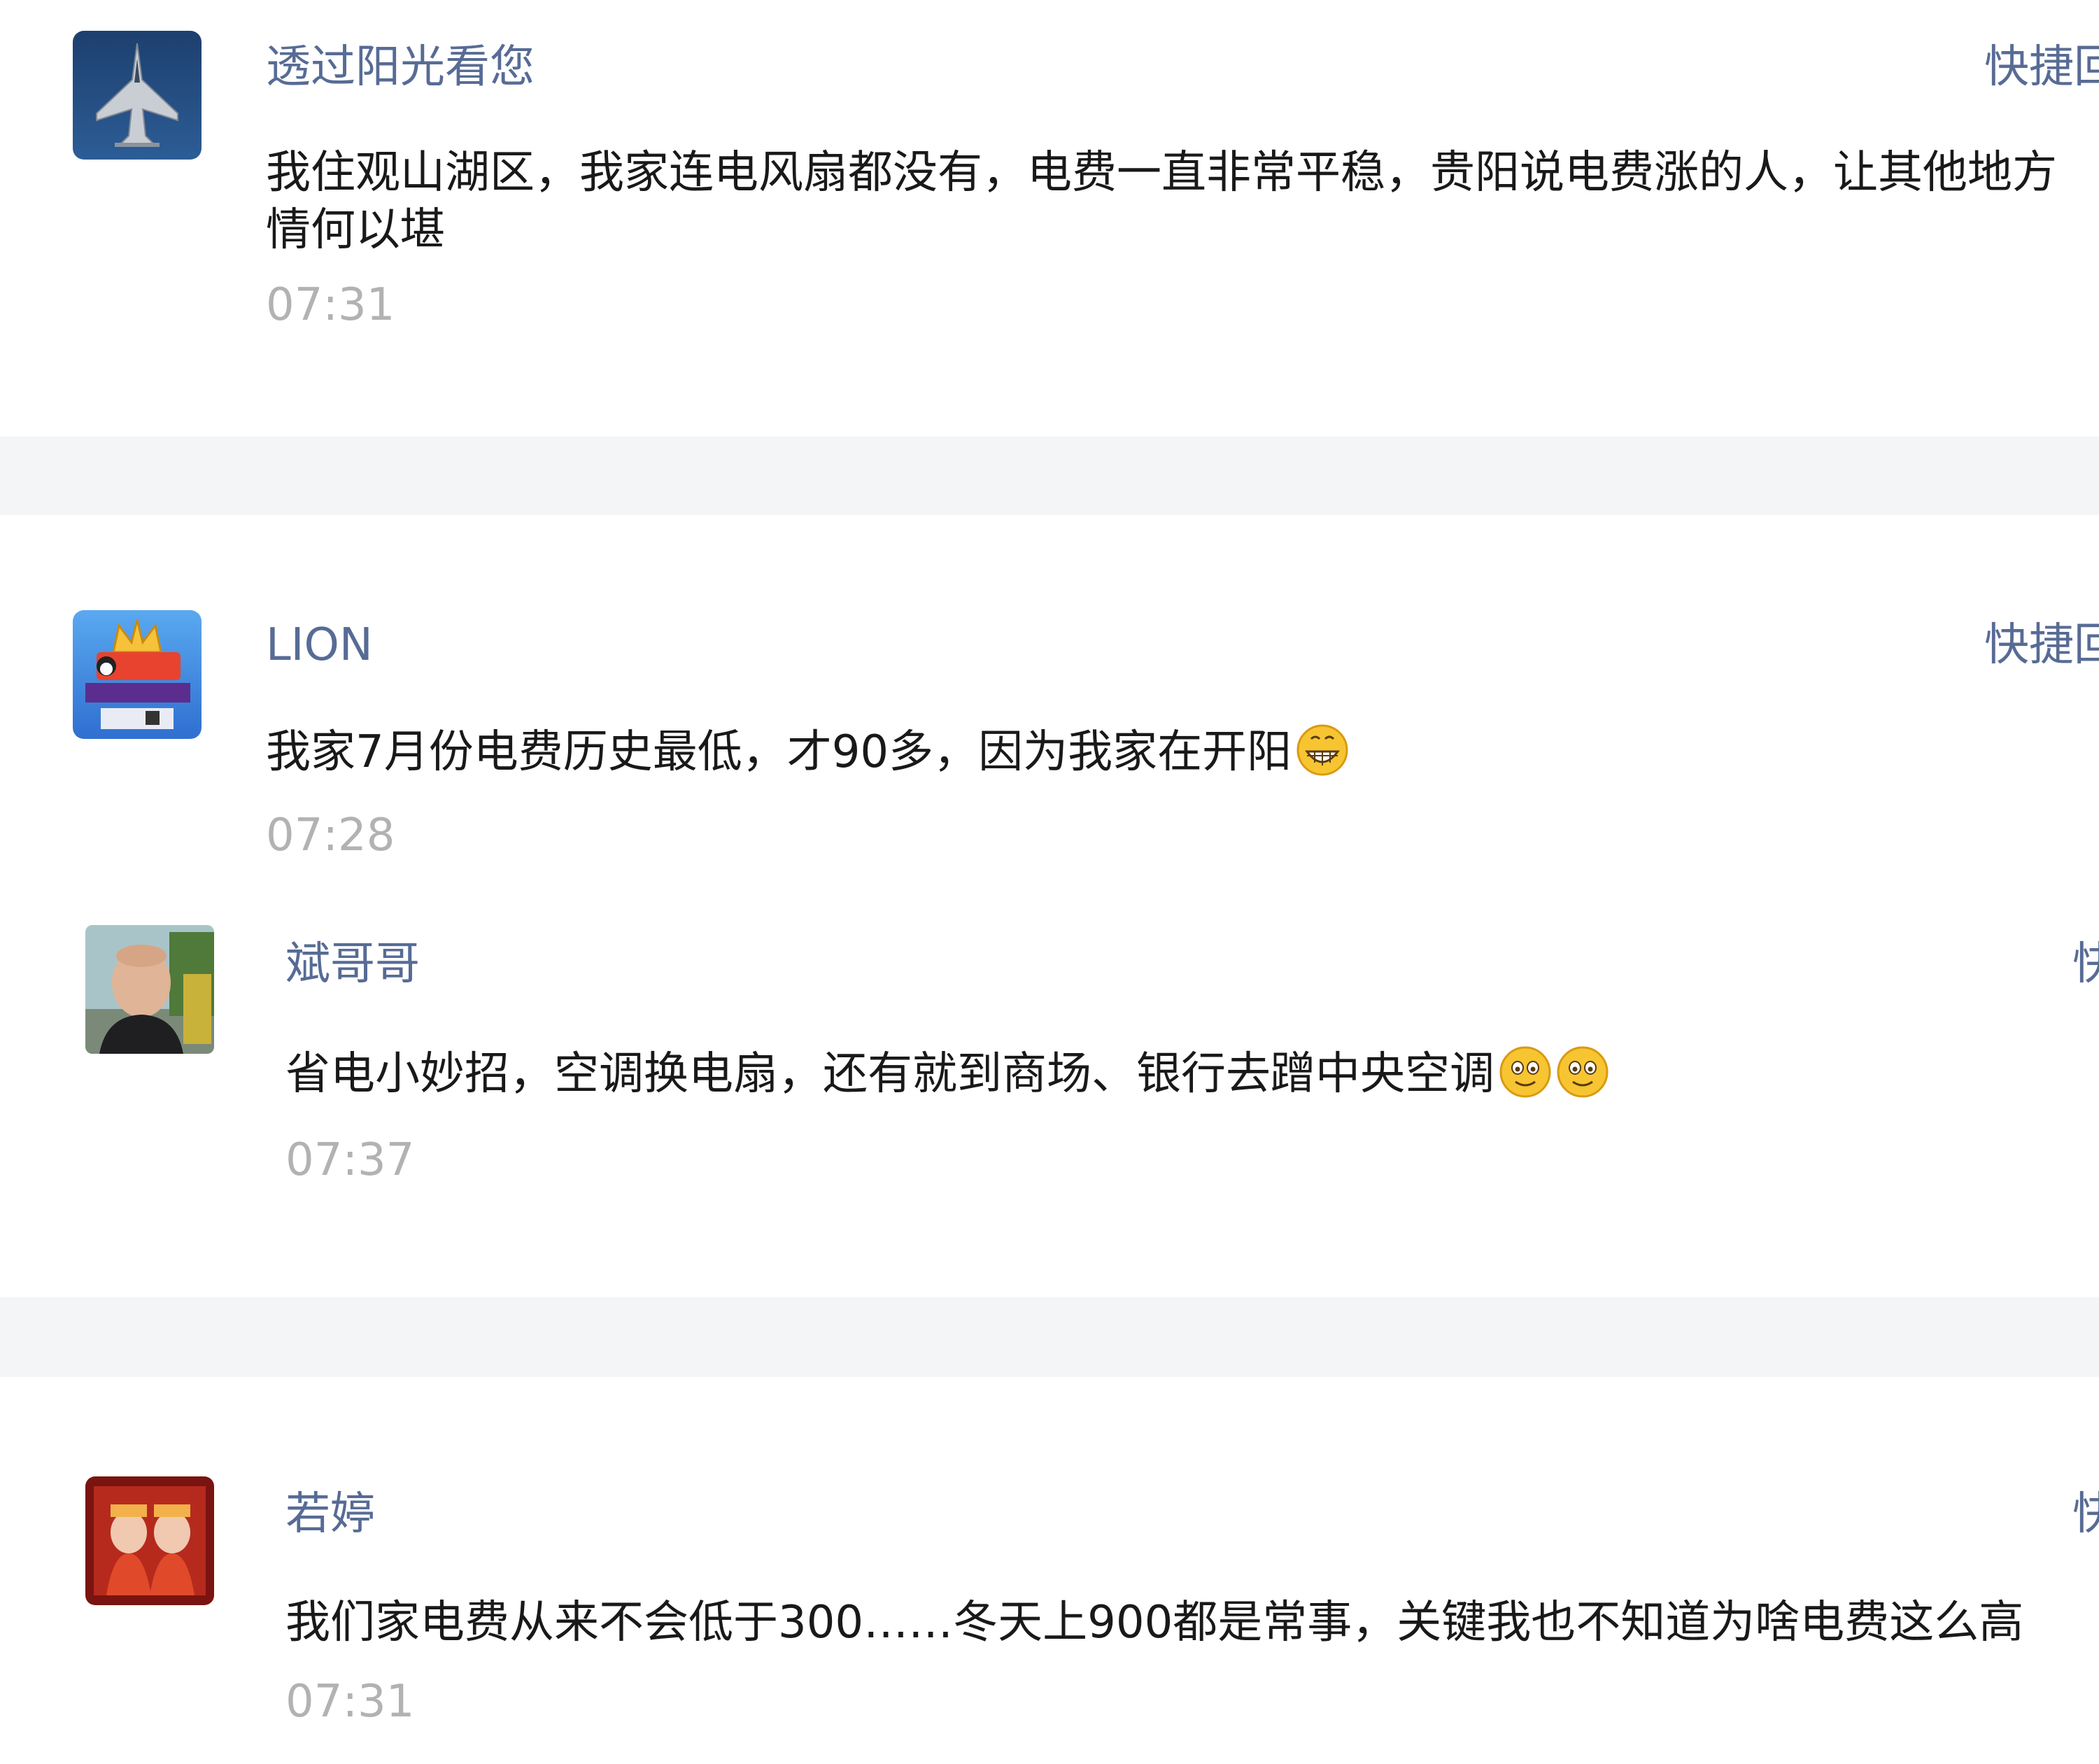 The height and width of the screenshot is (1764, 2099). I want to click on comment-text-line: 情何以堪, so click(355, 230).